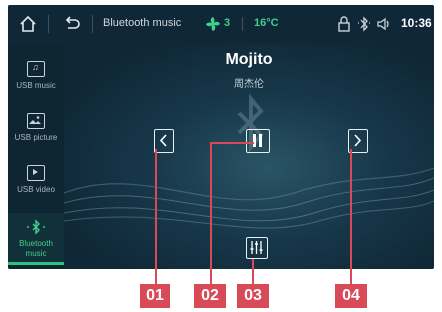 The height and width of the screenshot is (312, 442). Describe the element at coordinates (213, 24) in the screenshot. I see `fan-icon` at that location.